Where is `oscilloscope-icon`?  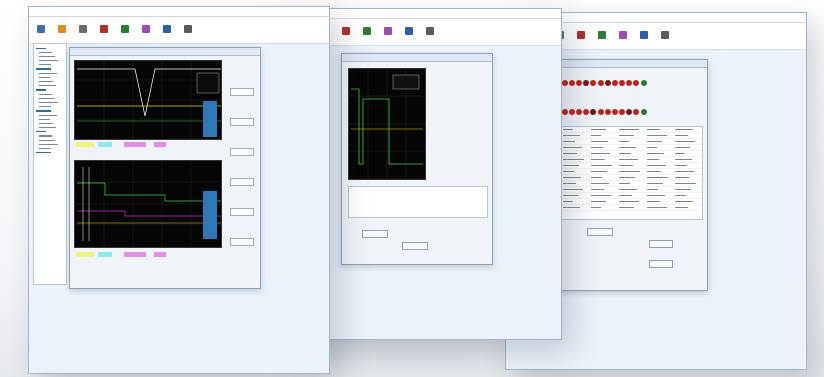 oscilloscope-icon is located at coordinates (62, 29).